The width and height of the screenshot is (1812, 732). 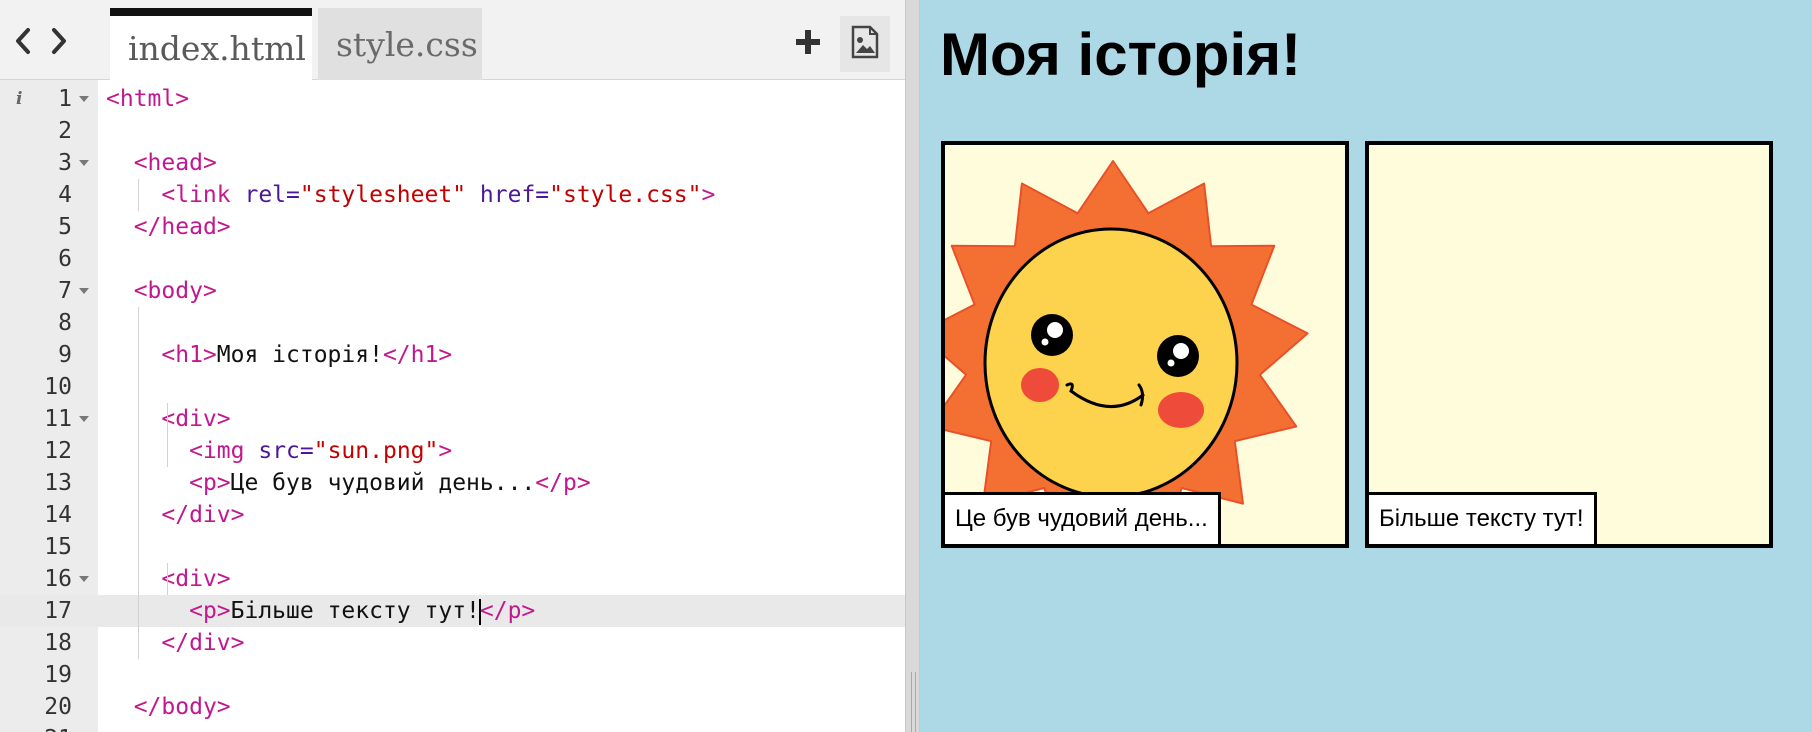 What do you see at coordinates (46, 727) in the screenshot?
I see `line-number: 21` at bounding box center [46, 727].